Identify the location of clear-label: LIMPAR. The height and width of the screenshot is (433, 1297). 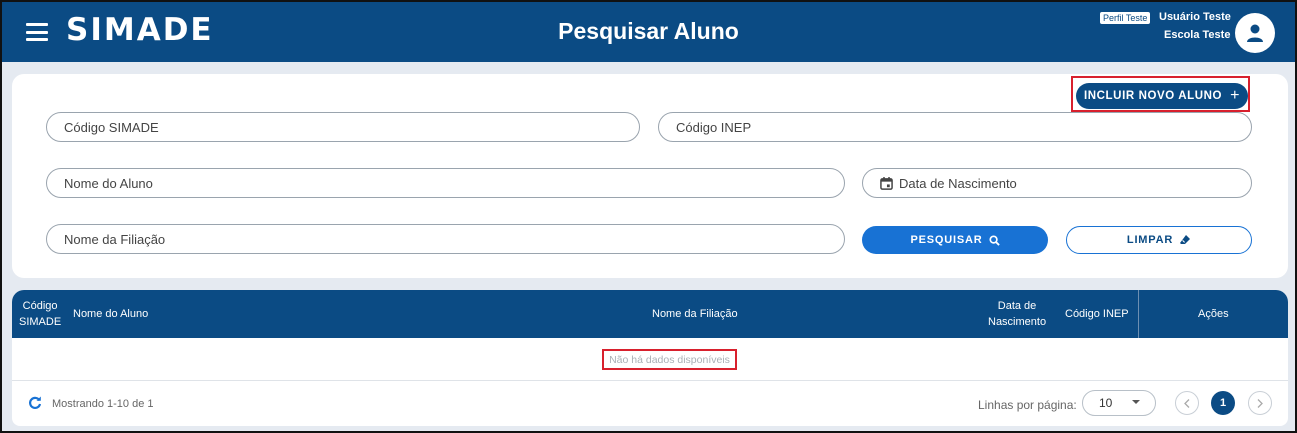
(1150, 240).